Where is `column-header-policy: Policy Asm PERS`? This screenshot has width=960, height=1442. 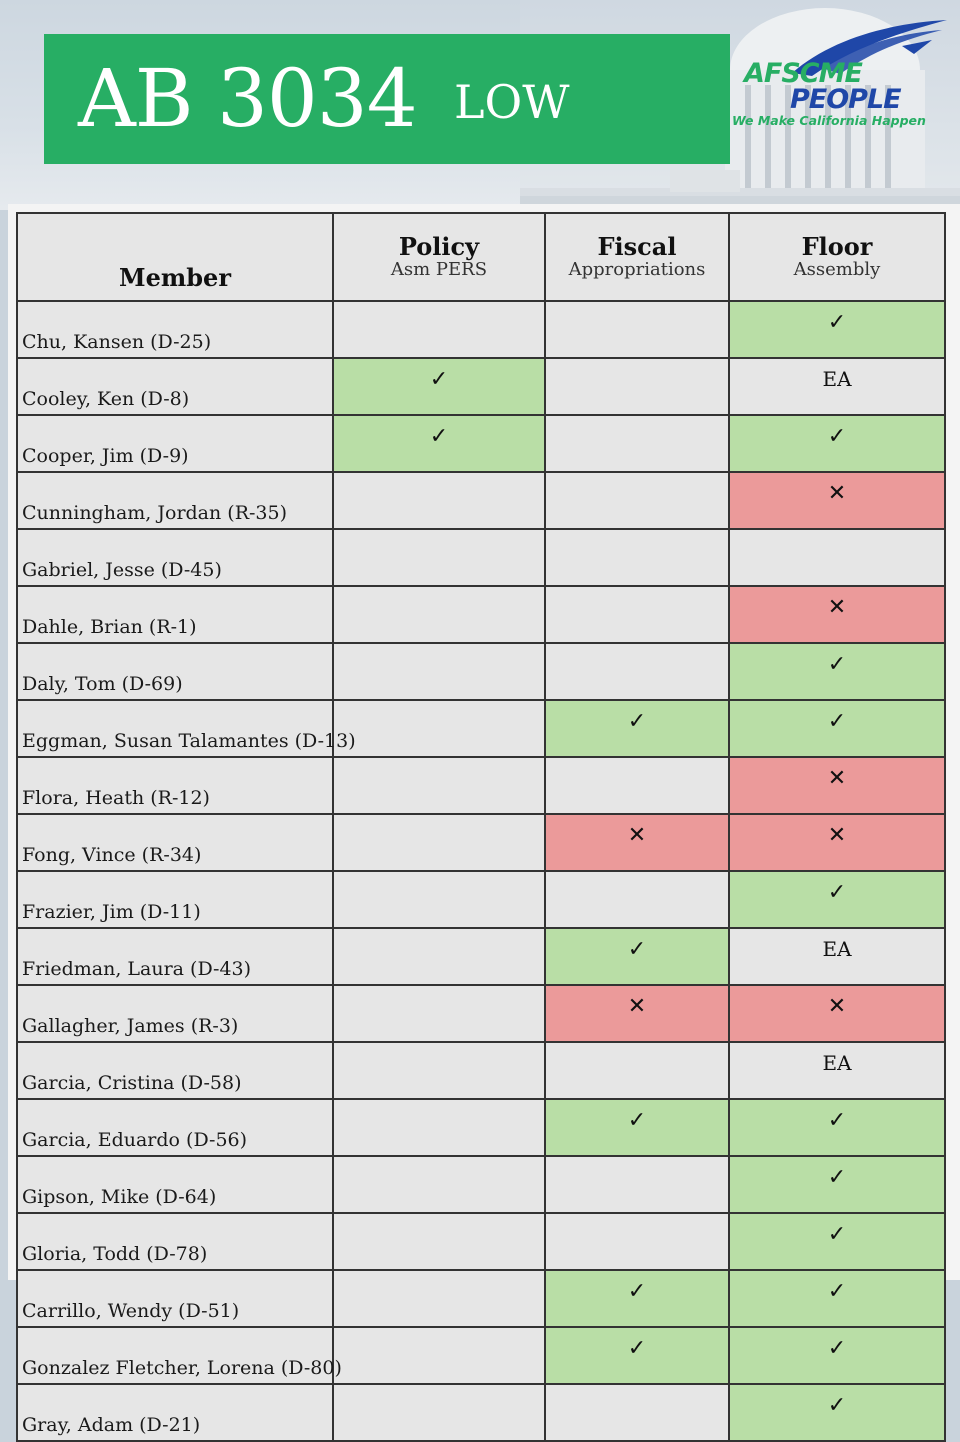 column-header-policy: Policy Asm PERS is located at coordinates (439, 257).